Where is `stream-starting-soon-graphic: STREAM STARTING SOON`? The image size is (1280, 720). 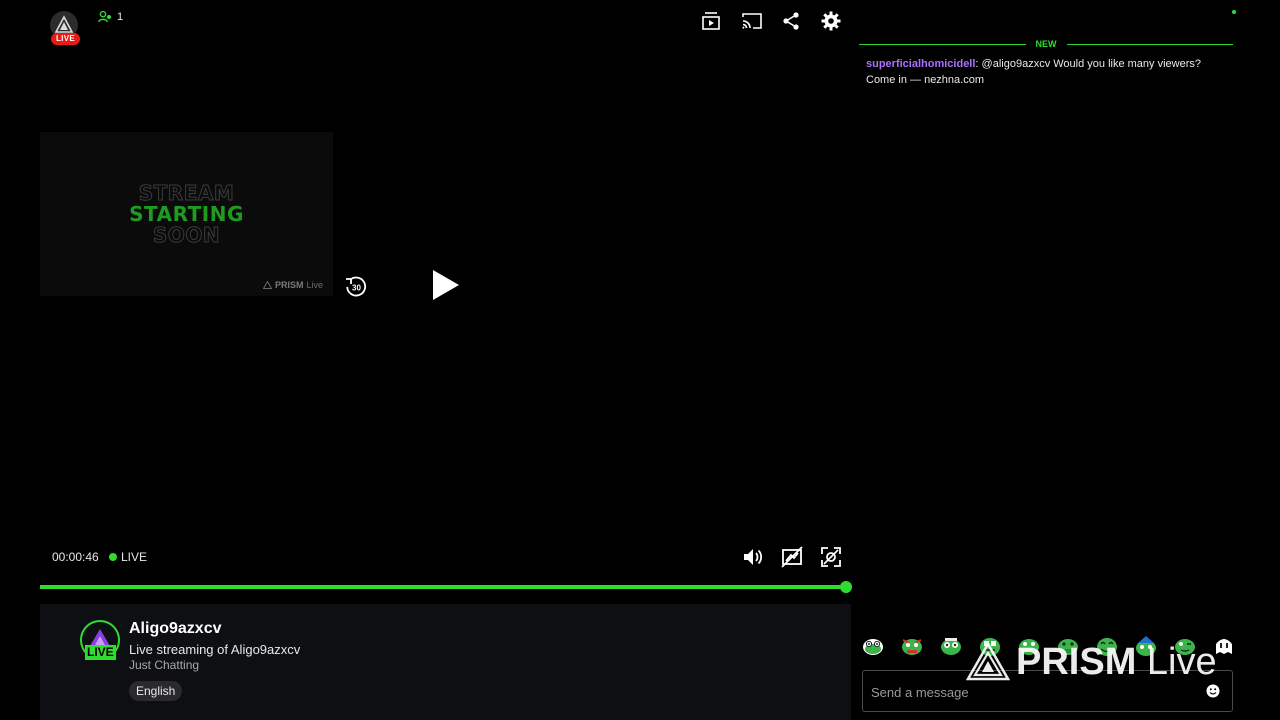
stream-starting-soon-graphic: STREAM STARTING SOON is located at coordinates (186, 213).